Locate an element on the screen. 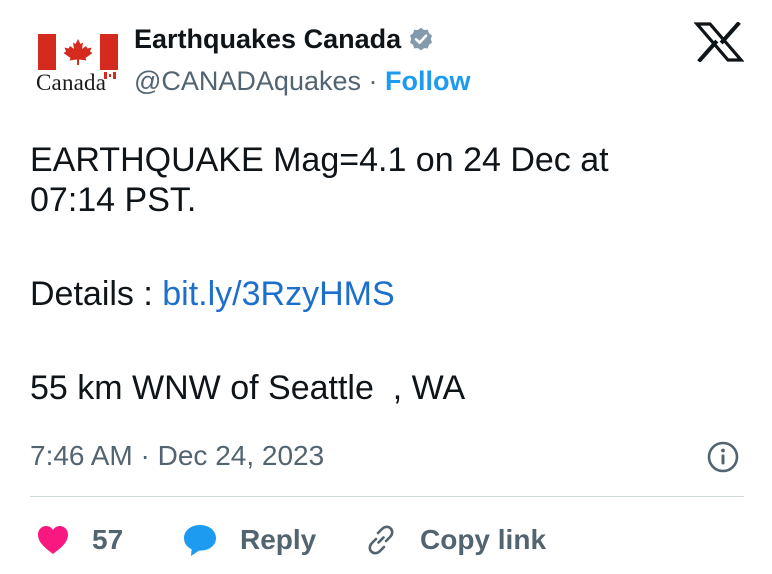  tweet-time: 7:46 AM is located at coordinates (81, 455).